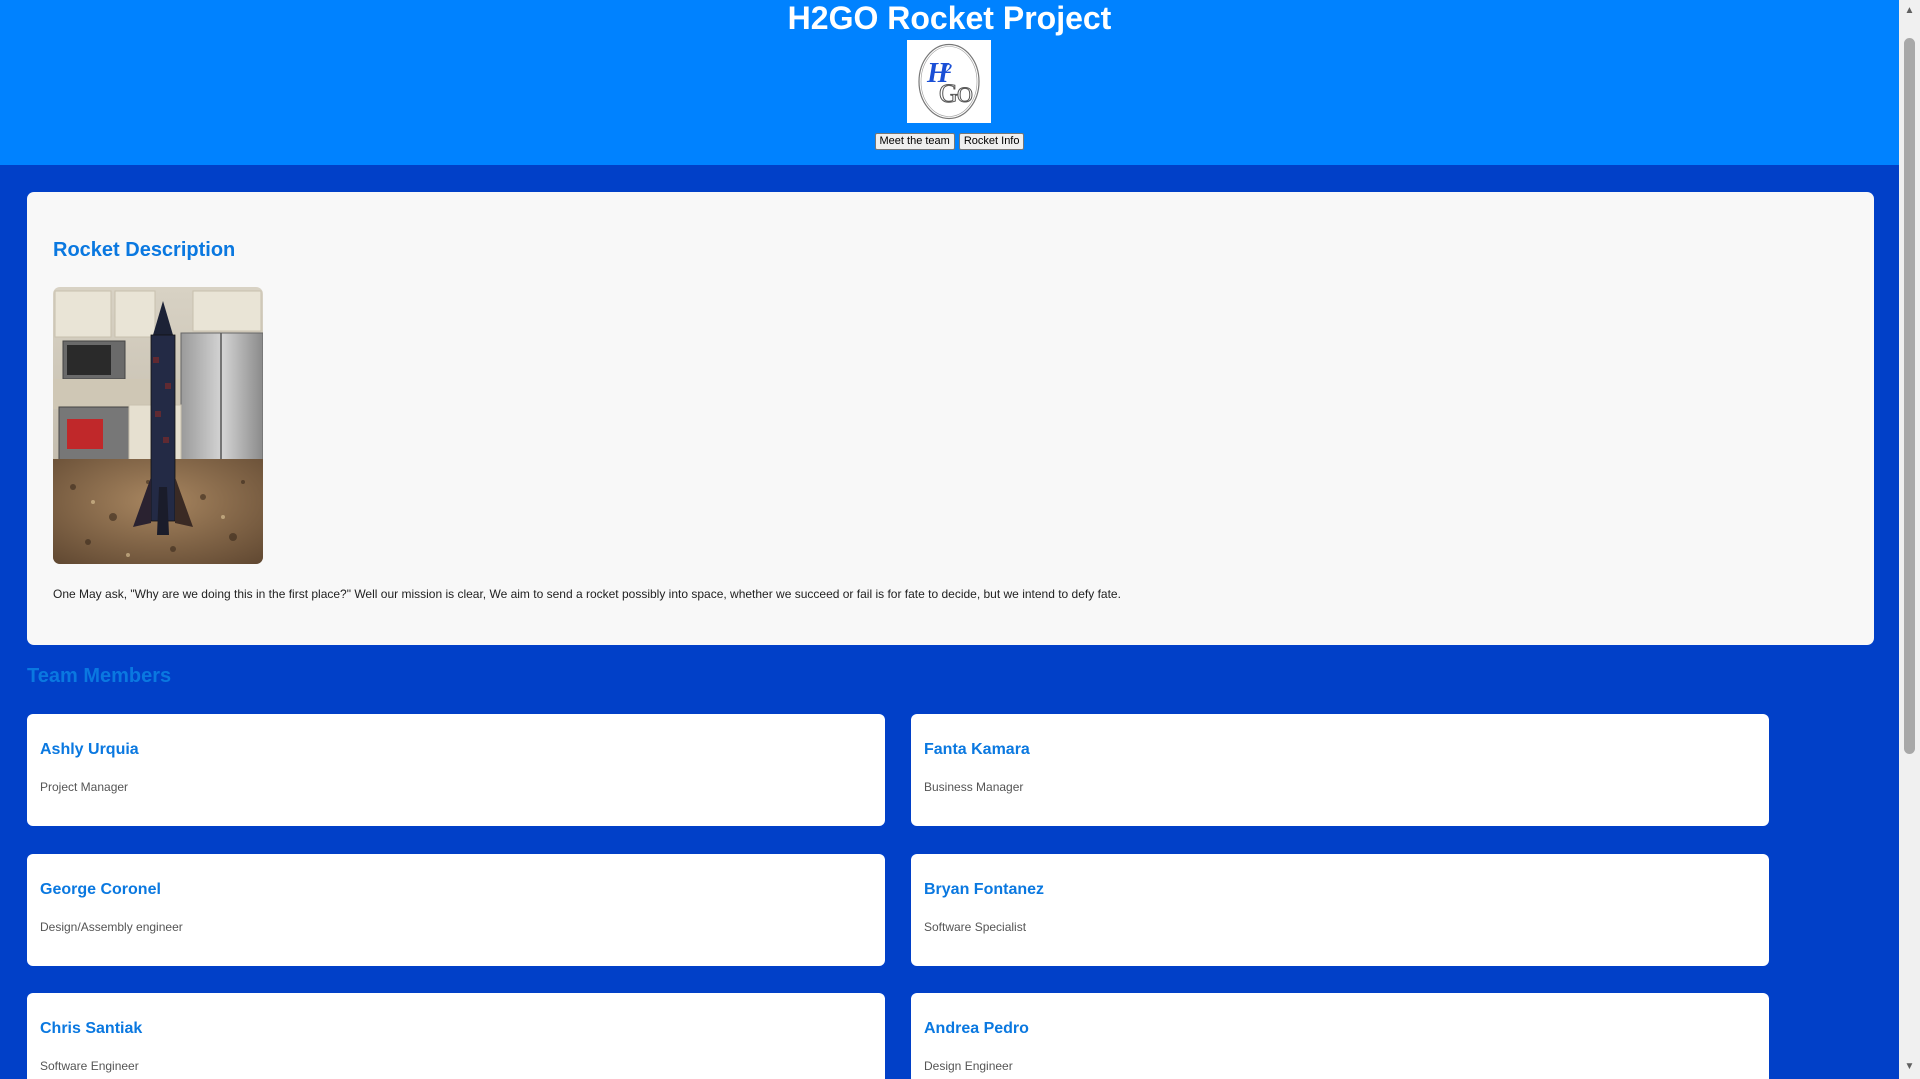  I want to click on member-role: Design Engineer, so click(968, 1066).